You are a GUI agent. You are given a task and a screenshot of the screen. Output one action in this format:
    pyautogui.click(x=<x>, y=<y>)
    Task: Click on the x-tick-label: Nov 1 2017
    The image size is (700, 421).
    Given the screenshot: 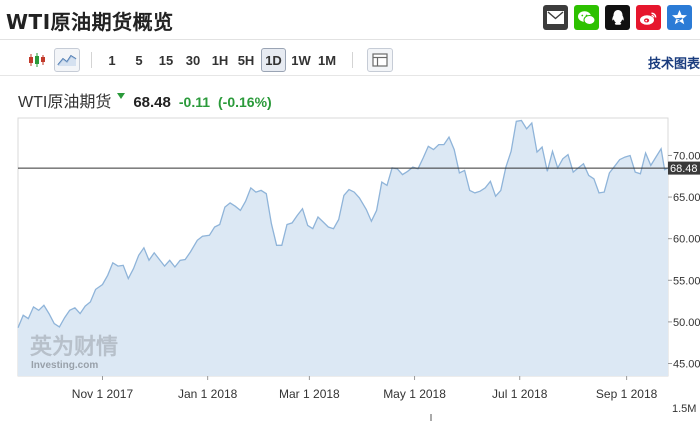 What is the action you would take?
    pyautogui.click(x=103, y=394)
    